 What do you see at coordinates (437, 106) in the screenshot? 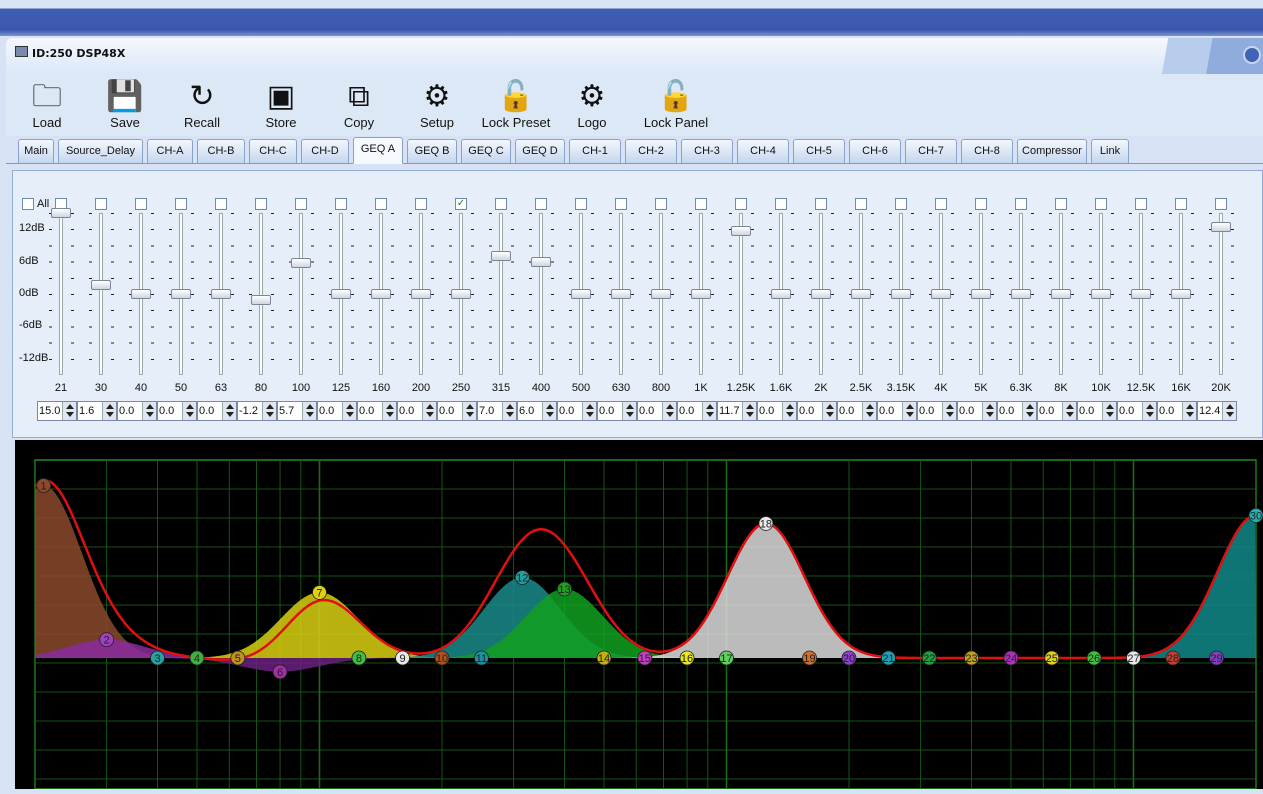
I see `setup-button: ⚙ Setup` at bounding box center [437, 106].